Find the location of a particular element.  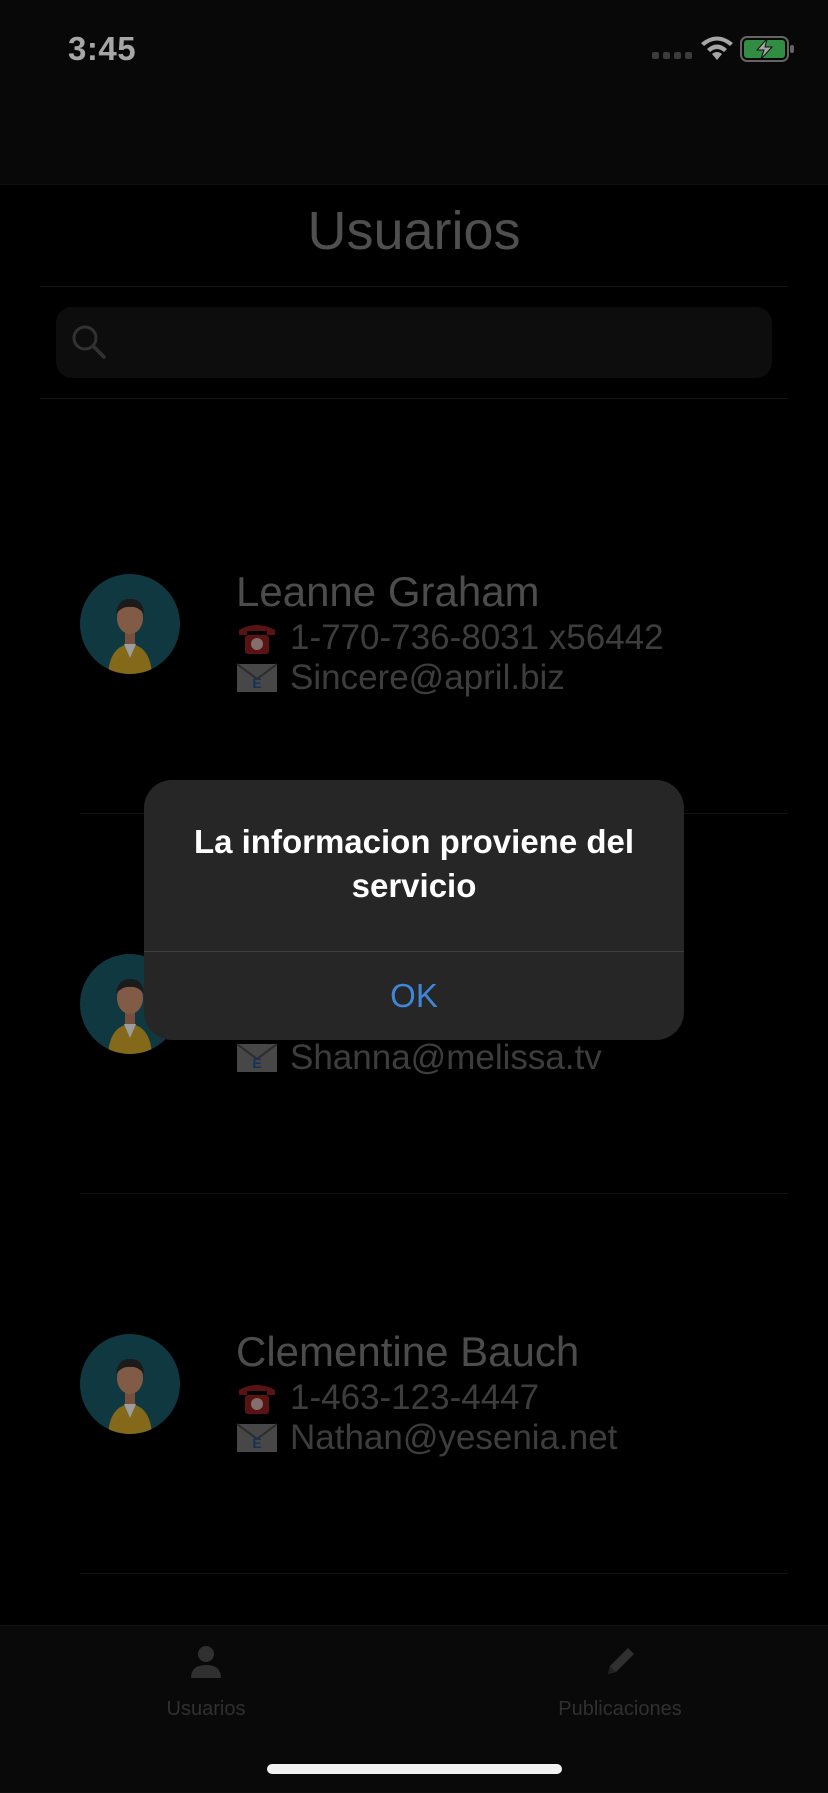

home-indicator is located at coordinates (414, 1769).